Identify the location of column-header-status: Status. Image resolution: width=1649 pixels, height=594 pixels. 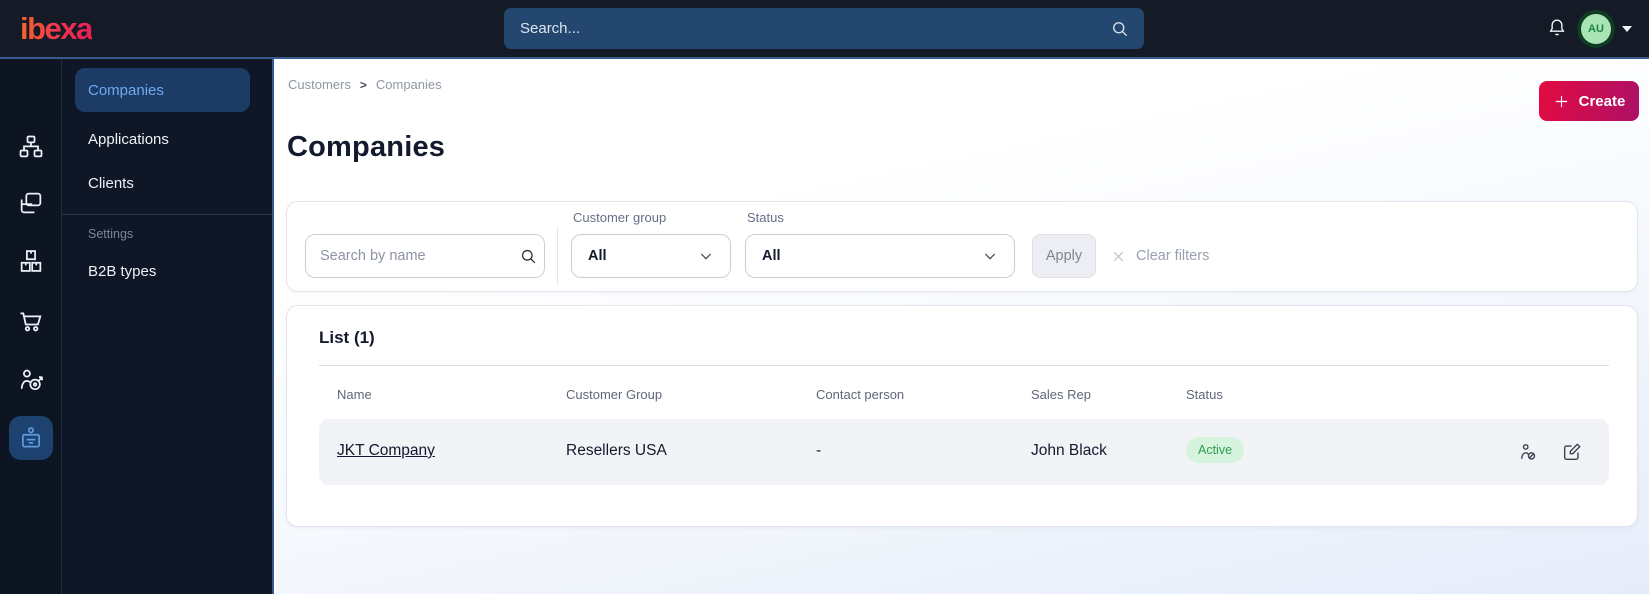
(1204, 394).